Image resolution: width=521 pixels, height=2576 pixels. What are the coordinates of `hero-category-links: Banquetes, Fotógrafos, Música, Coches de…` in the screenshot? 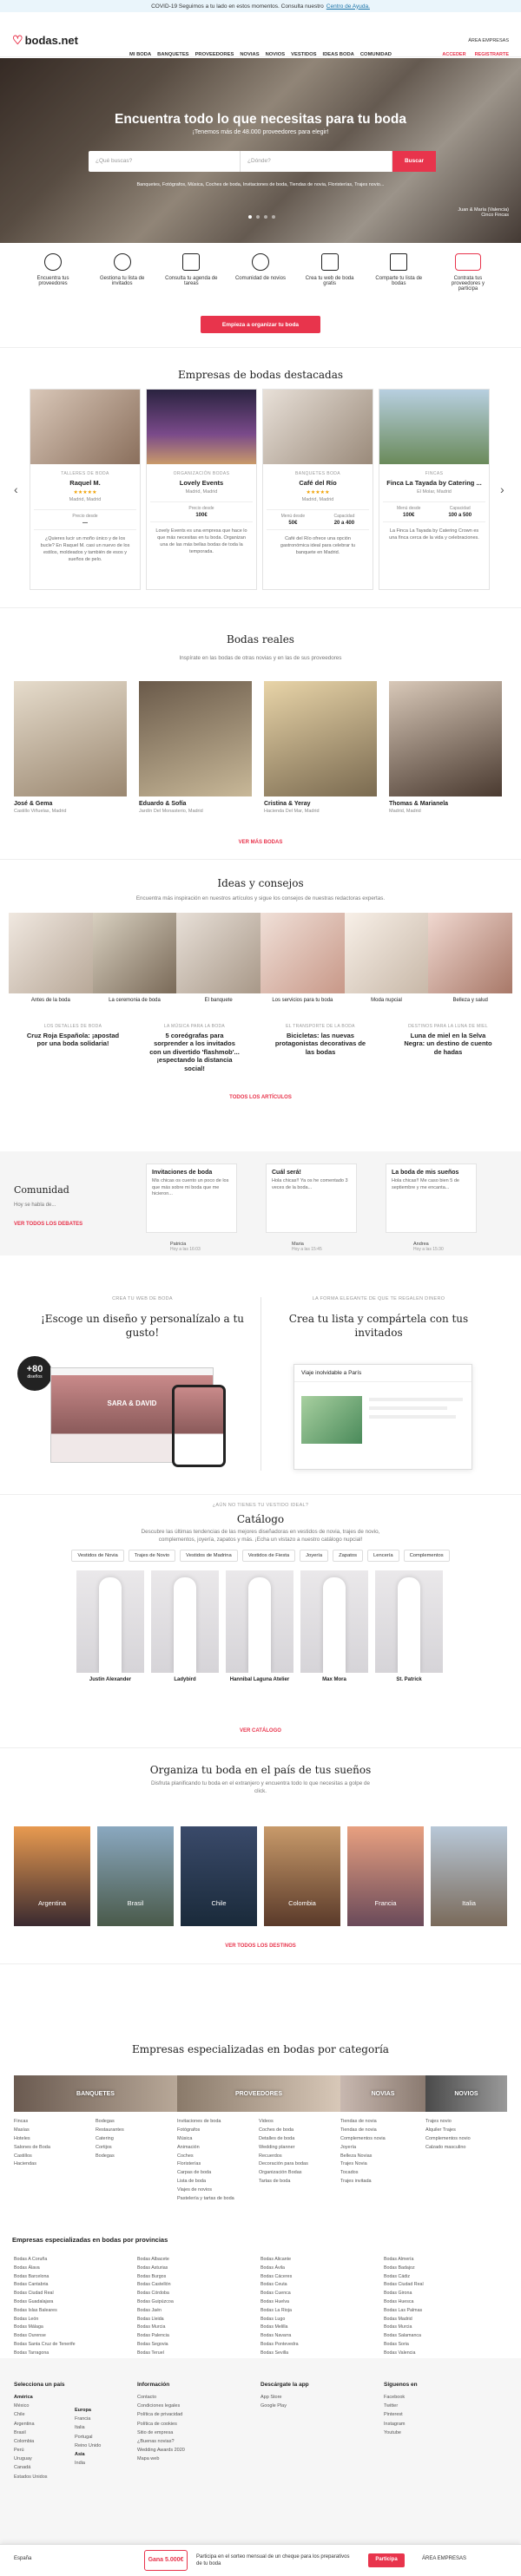 It's located at (260, 184).